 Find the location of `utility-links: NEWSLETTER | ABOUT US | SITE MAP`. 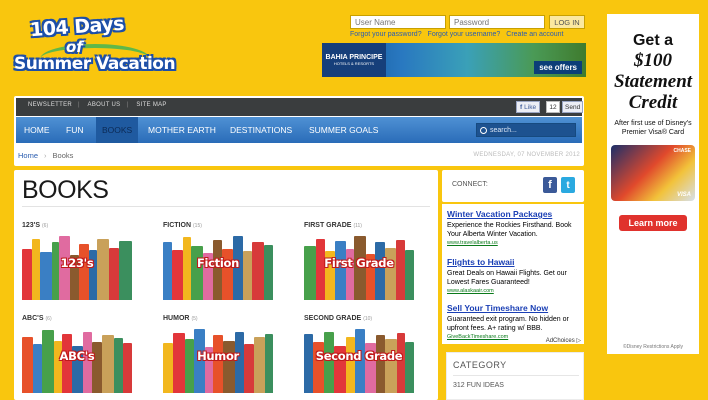

utility-links: NEWSLETTER | ABOUT US | SITE MAP is located at coordinates (100, 105).